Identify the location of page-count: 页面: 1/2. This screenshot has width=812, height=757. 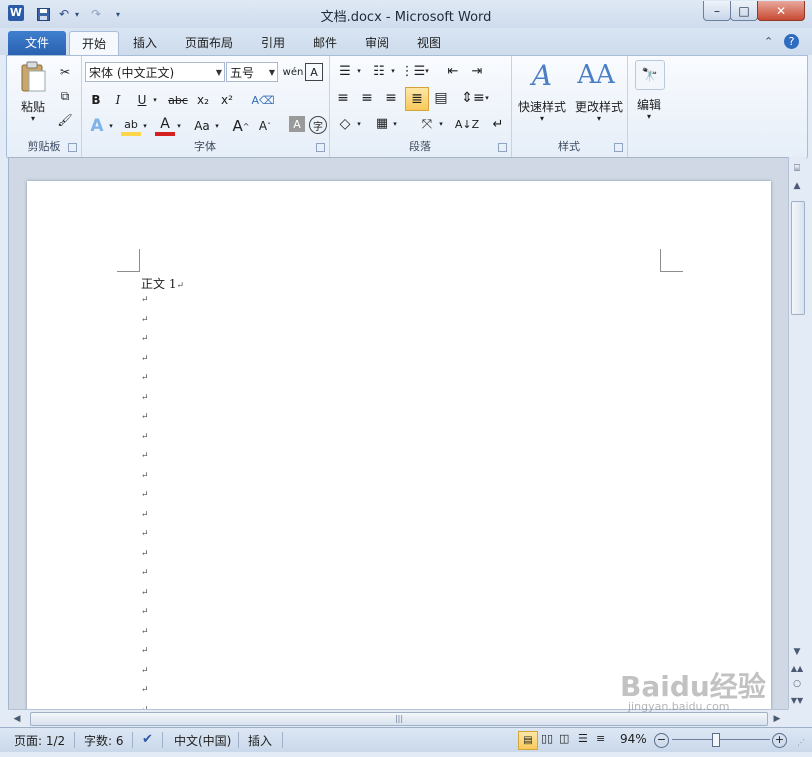
(39, 740).